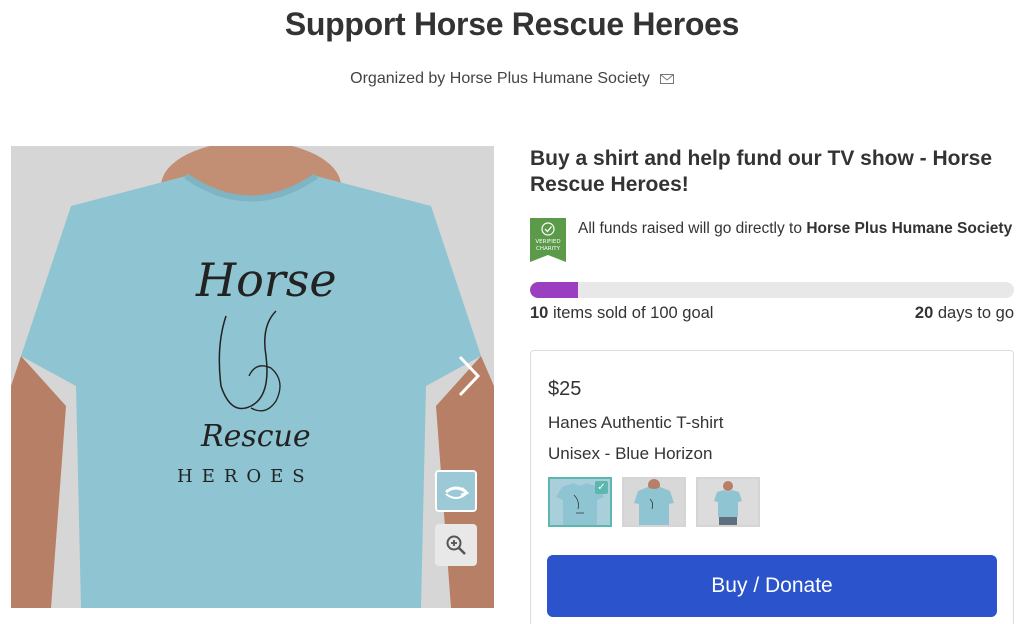 The image size is (1024, 624). I want to click on print-word-horse: Horse, so click(266, 280).